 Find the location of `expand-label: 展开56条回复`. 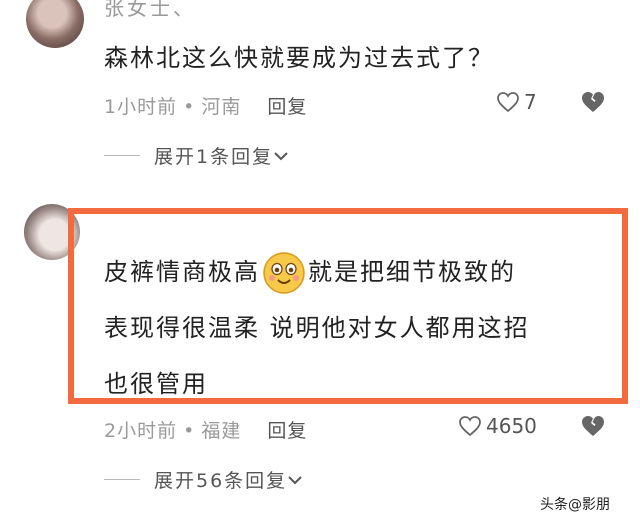

expand-label: 展开56条回复 is located at coordinates (221, 481).